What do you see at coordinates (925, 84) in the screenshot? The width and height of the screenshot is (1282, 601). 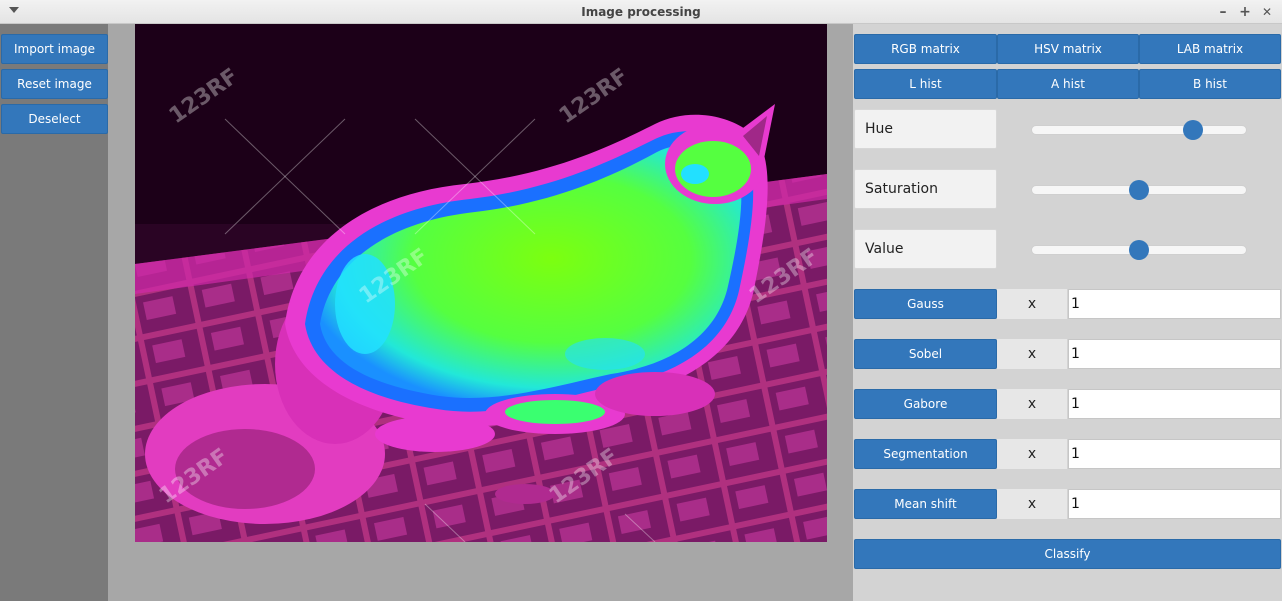 I see `l-hist-button: L hist` at bounding box center [925, 84].